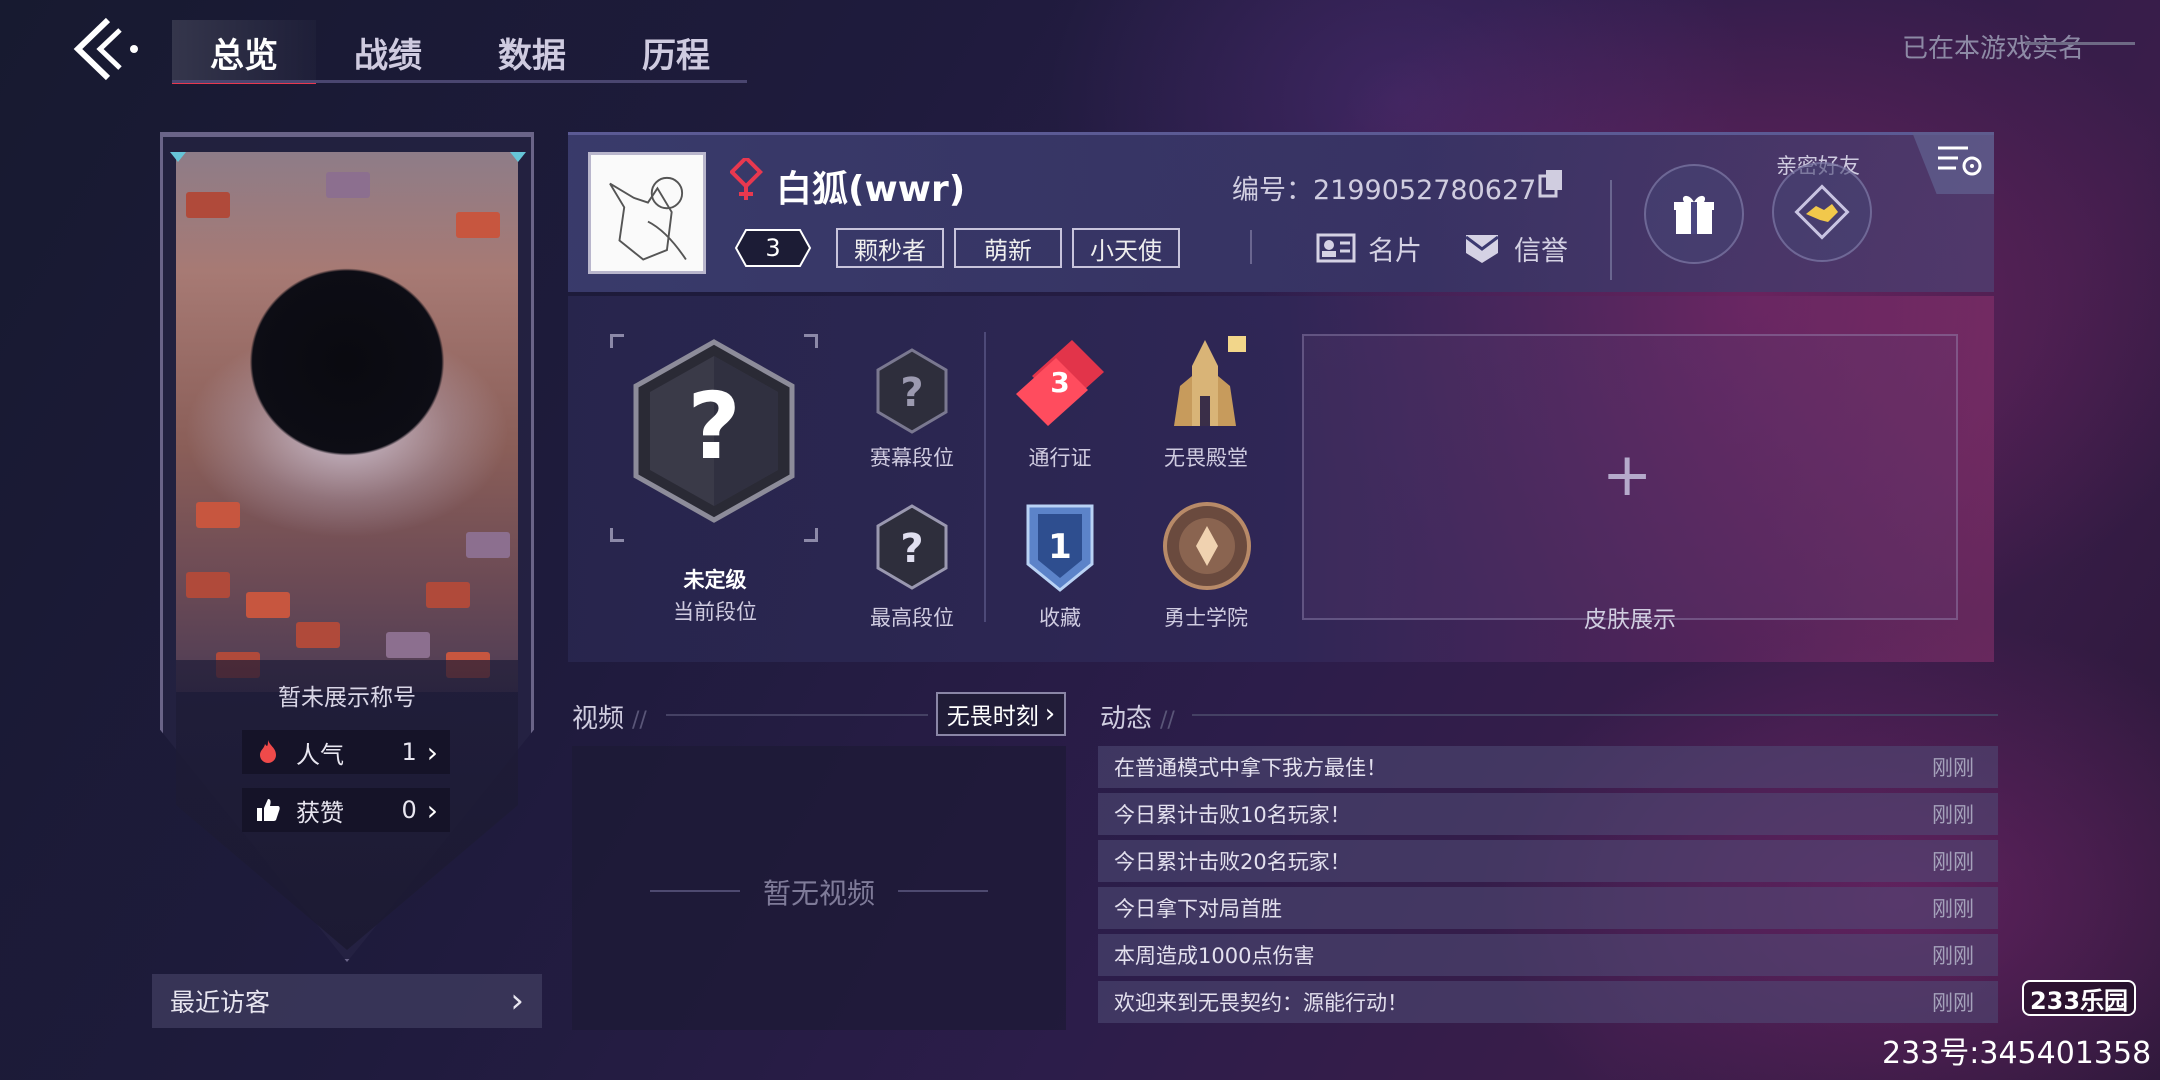  I want to click on highest-rank-badge: ?, so click(912, 547).